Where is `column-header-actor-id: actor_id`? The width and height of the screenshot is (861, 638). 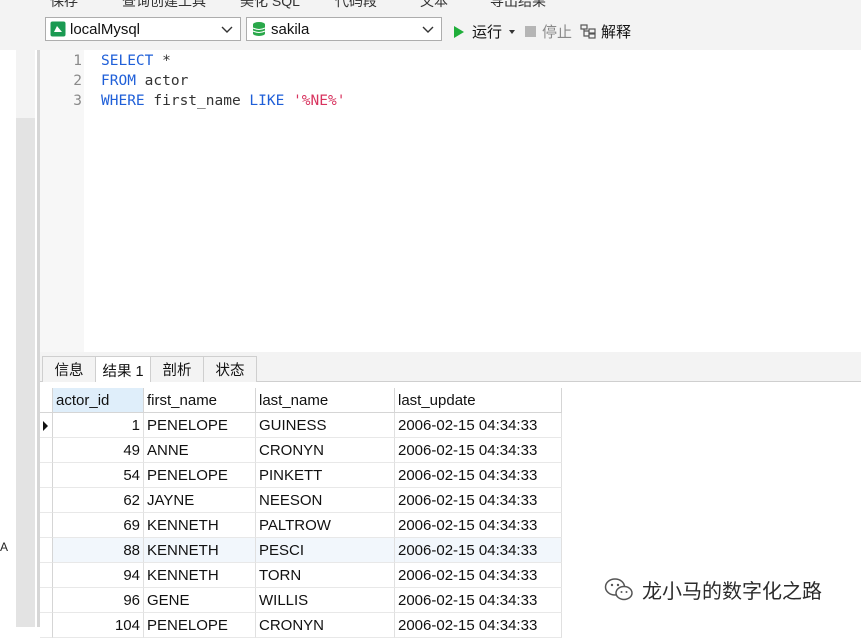
column-header-actor-id: actor_id is located at coordinates (98, 400).